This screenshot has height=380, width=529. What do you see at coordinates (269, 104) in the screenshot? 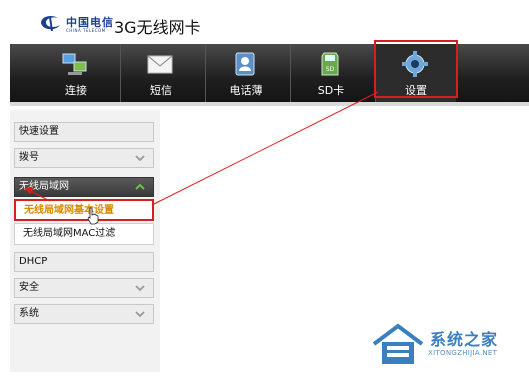
I see `toolbar-divider` at bounding box center [269, 104].